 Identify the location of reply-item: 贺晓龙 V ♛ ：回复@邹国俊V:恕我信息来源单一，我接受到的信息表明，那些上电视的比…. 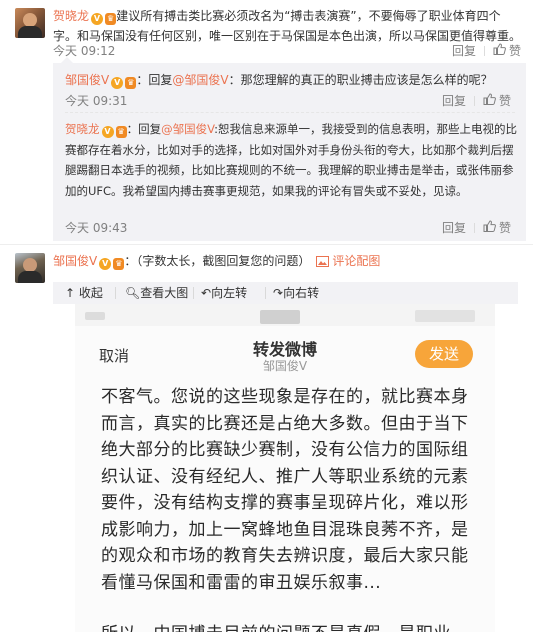
(291, 160).